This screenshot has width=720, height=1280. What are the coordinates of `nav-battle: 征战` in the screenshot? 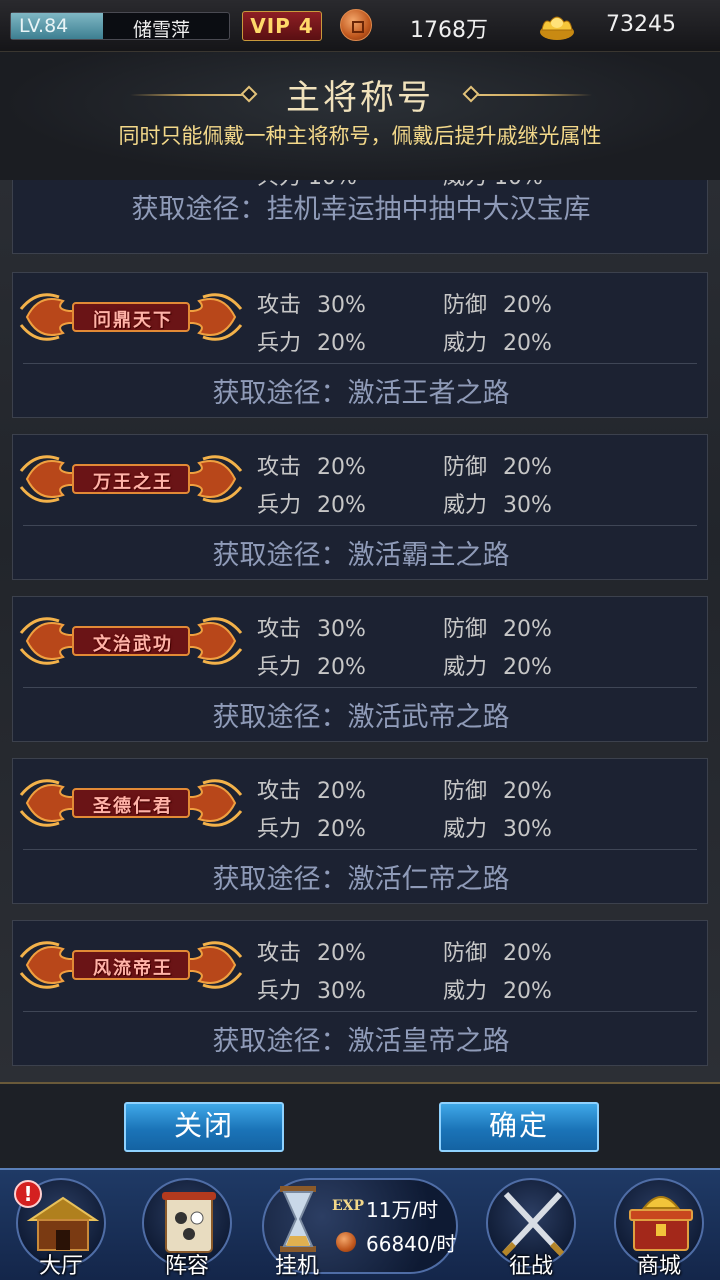 It's located at (531, 1225).